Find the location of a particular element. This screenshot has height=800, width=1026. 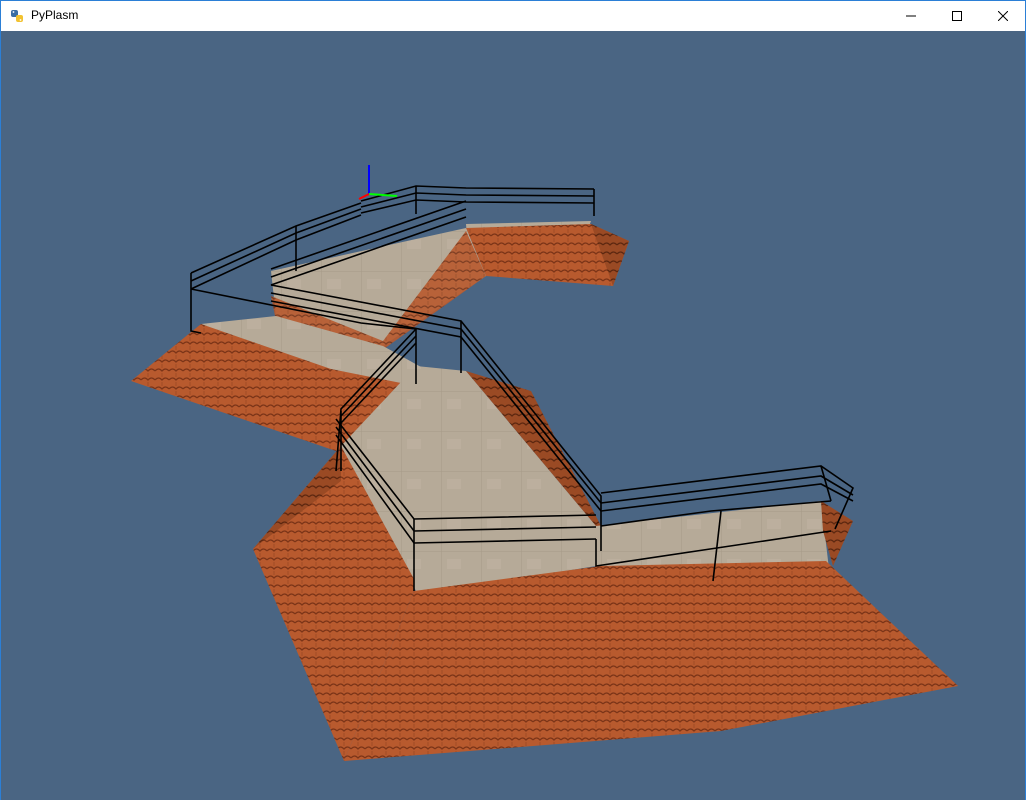

maximize-icon is located at coordinates (957, 16).